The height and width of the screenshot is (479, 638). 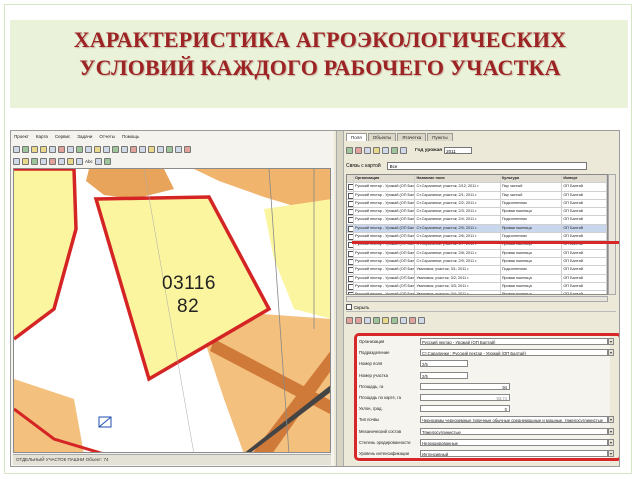 What do you see at coordinates (385, 150) in the screenshot?
I see `sort-icon` at bounding box center [385, 150].